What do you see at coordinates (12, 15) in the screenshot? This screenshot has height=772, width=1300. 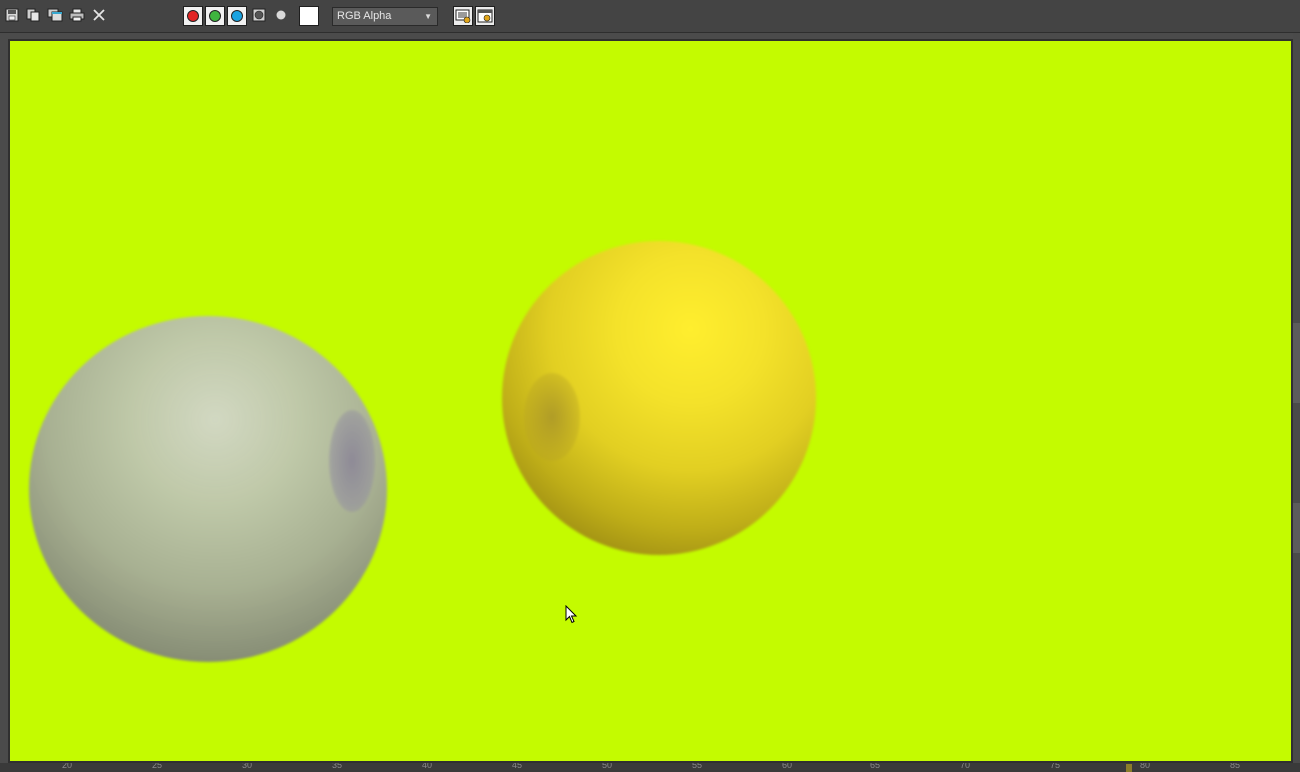 I see `save-image-icon` at bounding box center [12, 15].